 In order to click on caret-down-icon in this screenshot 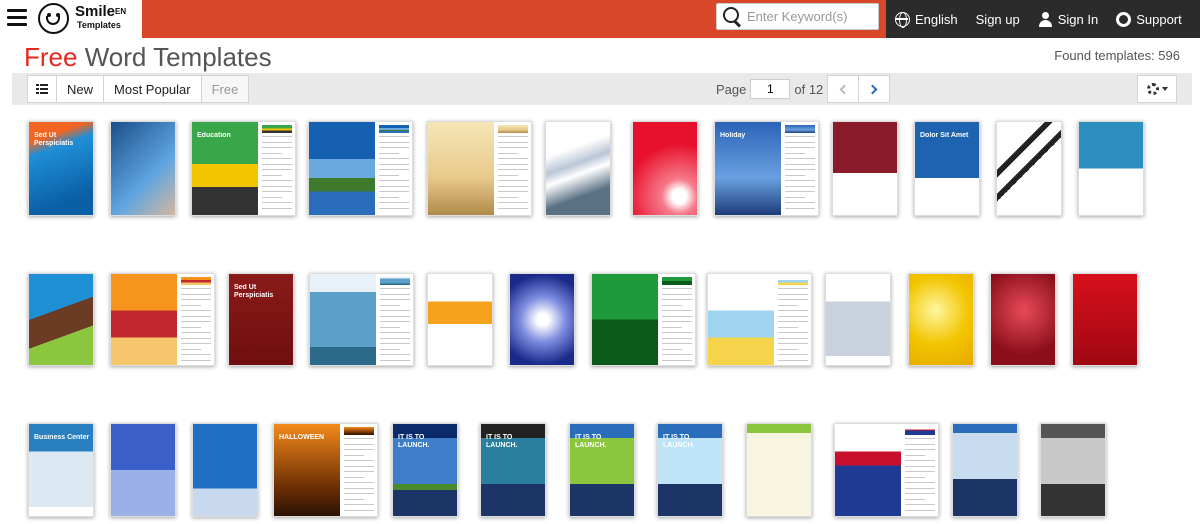, I will do `click(1164, 89)`.